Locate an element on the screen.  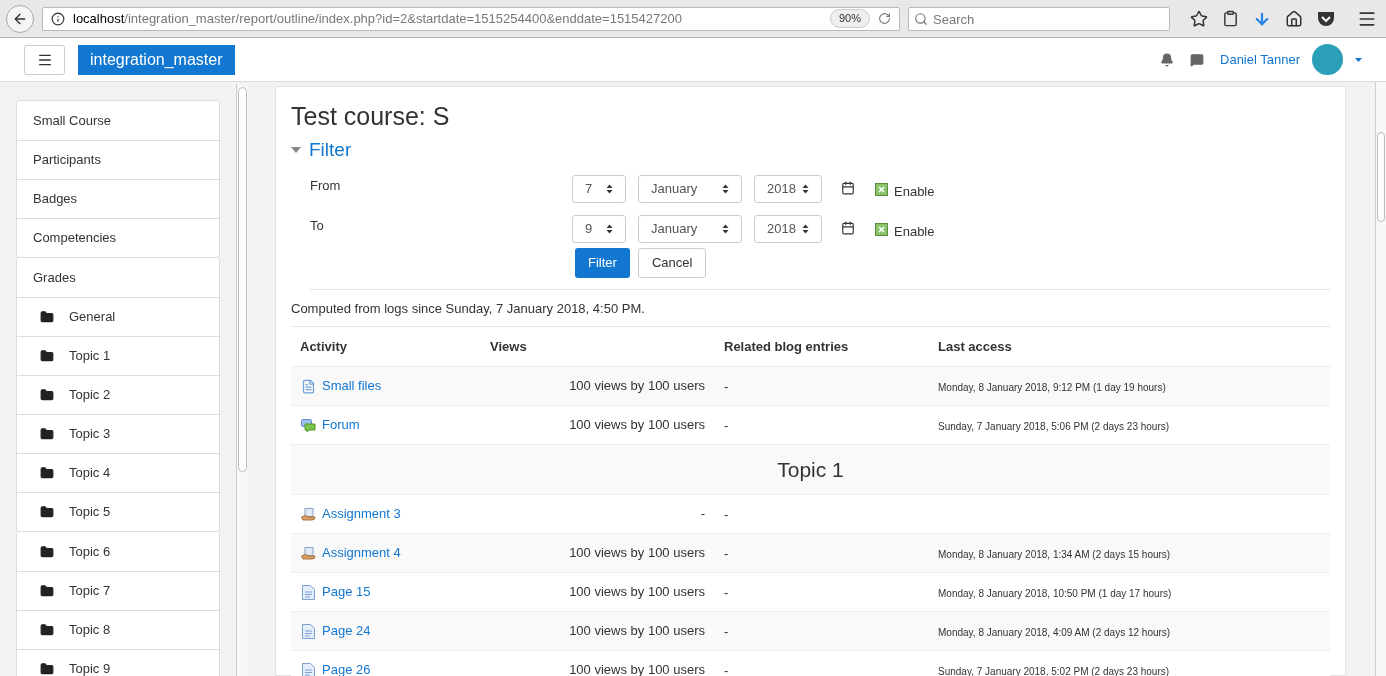
home-icon is located at coordinates (1294, 18).